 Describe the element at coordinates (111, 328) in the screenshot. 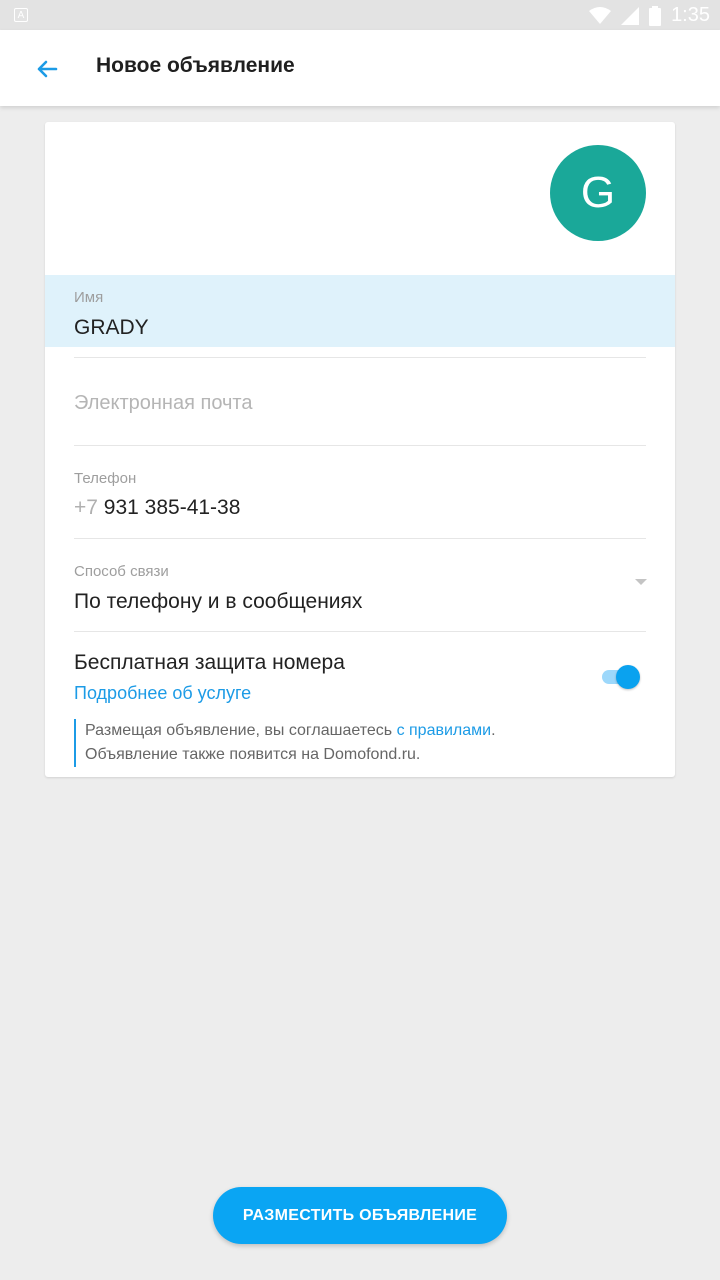

I see `name-input: GRADY` at that location.